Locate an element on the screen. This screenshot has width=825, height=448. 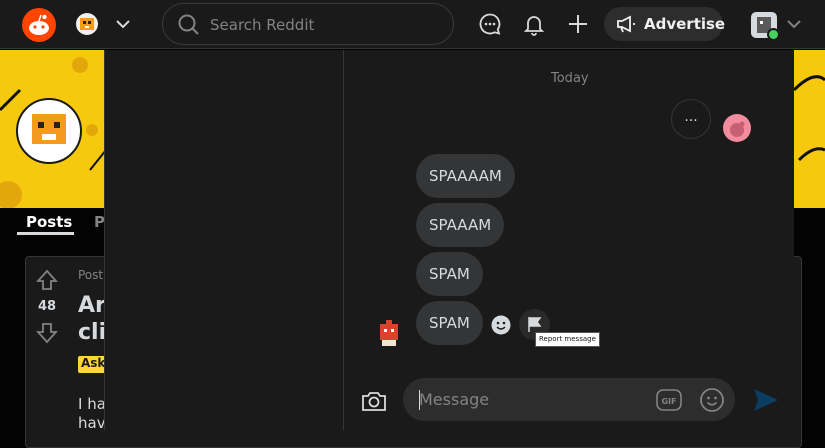
post-body: I ha is located at coordinates (92, 404).